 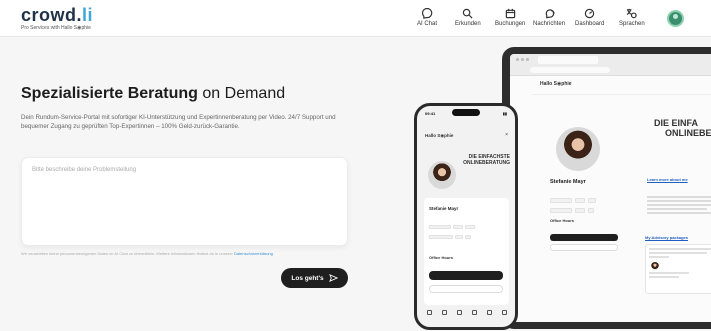 I want to click on start-button: Los geht's, so click(x=314, y=278).